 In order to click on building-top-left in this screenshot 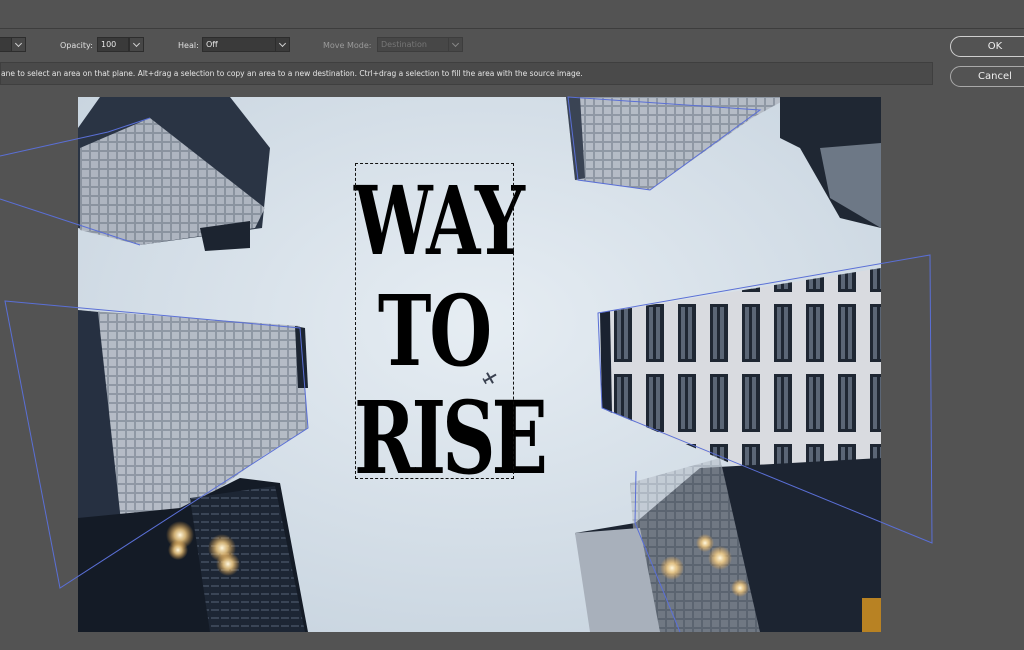, I will do `click(174, 174)`.